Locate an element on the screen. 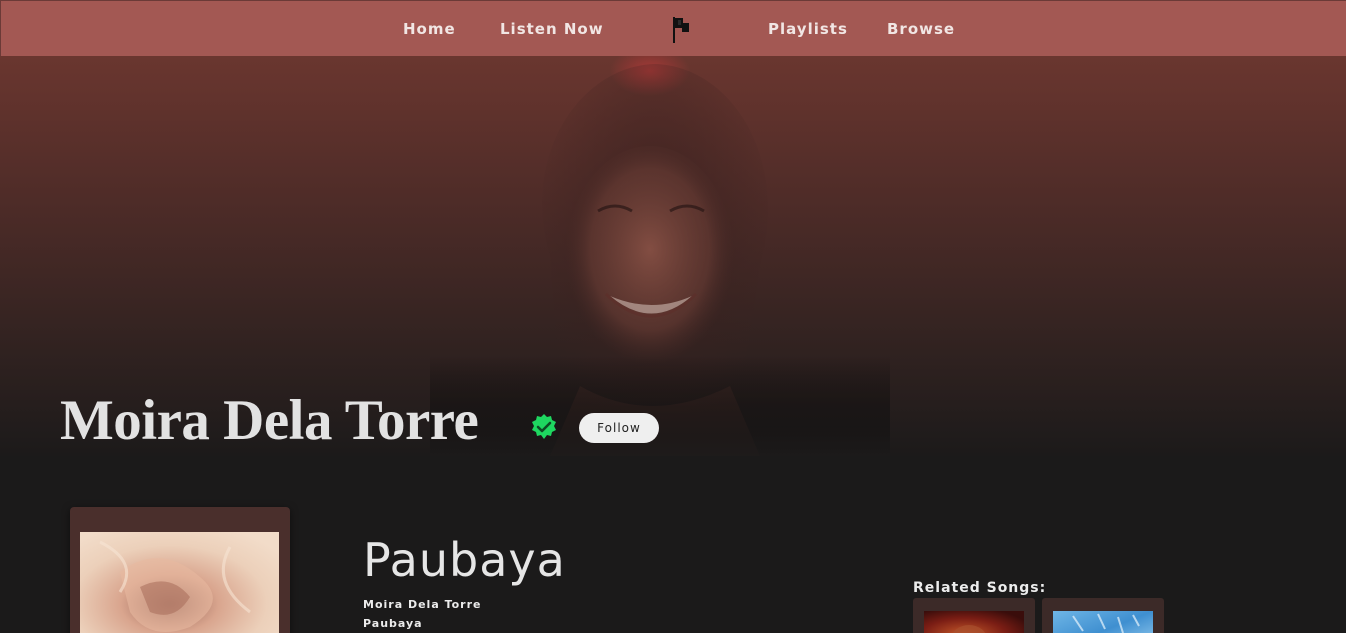  nav-home-link: Home is located at coordinates (429, 29).